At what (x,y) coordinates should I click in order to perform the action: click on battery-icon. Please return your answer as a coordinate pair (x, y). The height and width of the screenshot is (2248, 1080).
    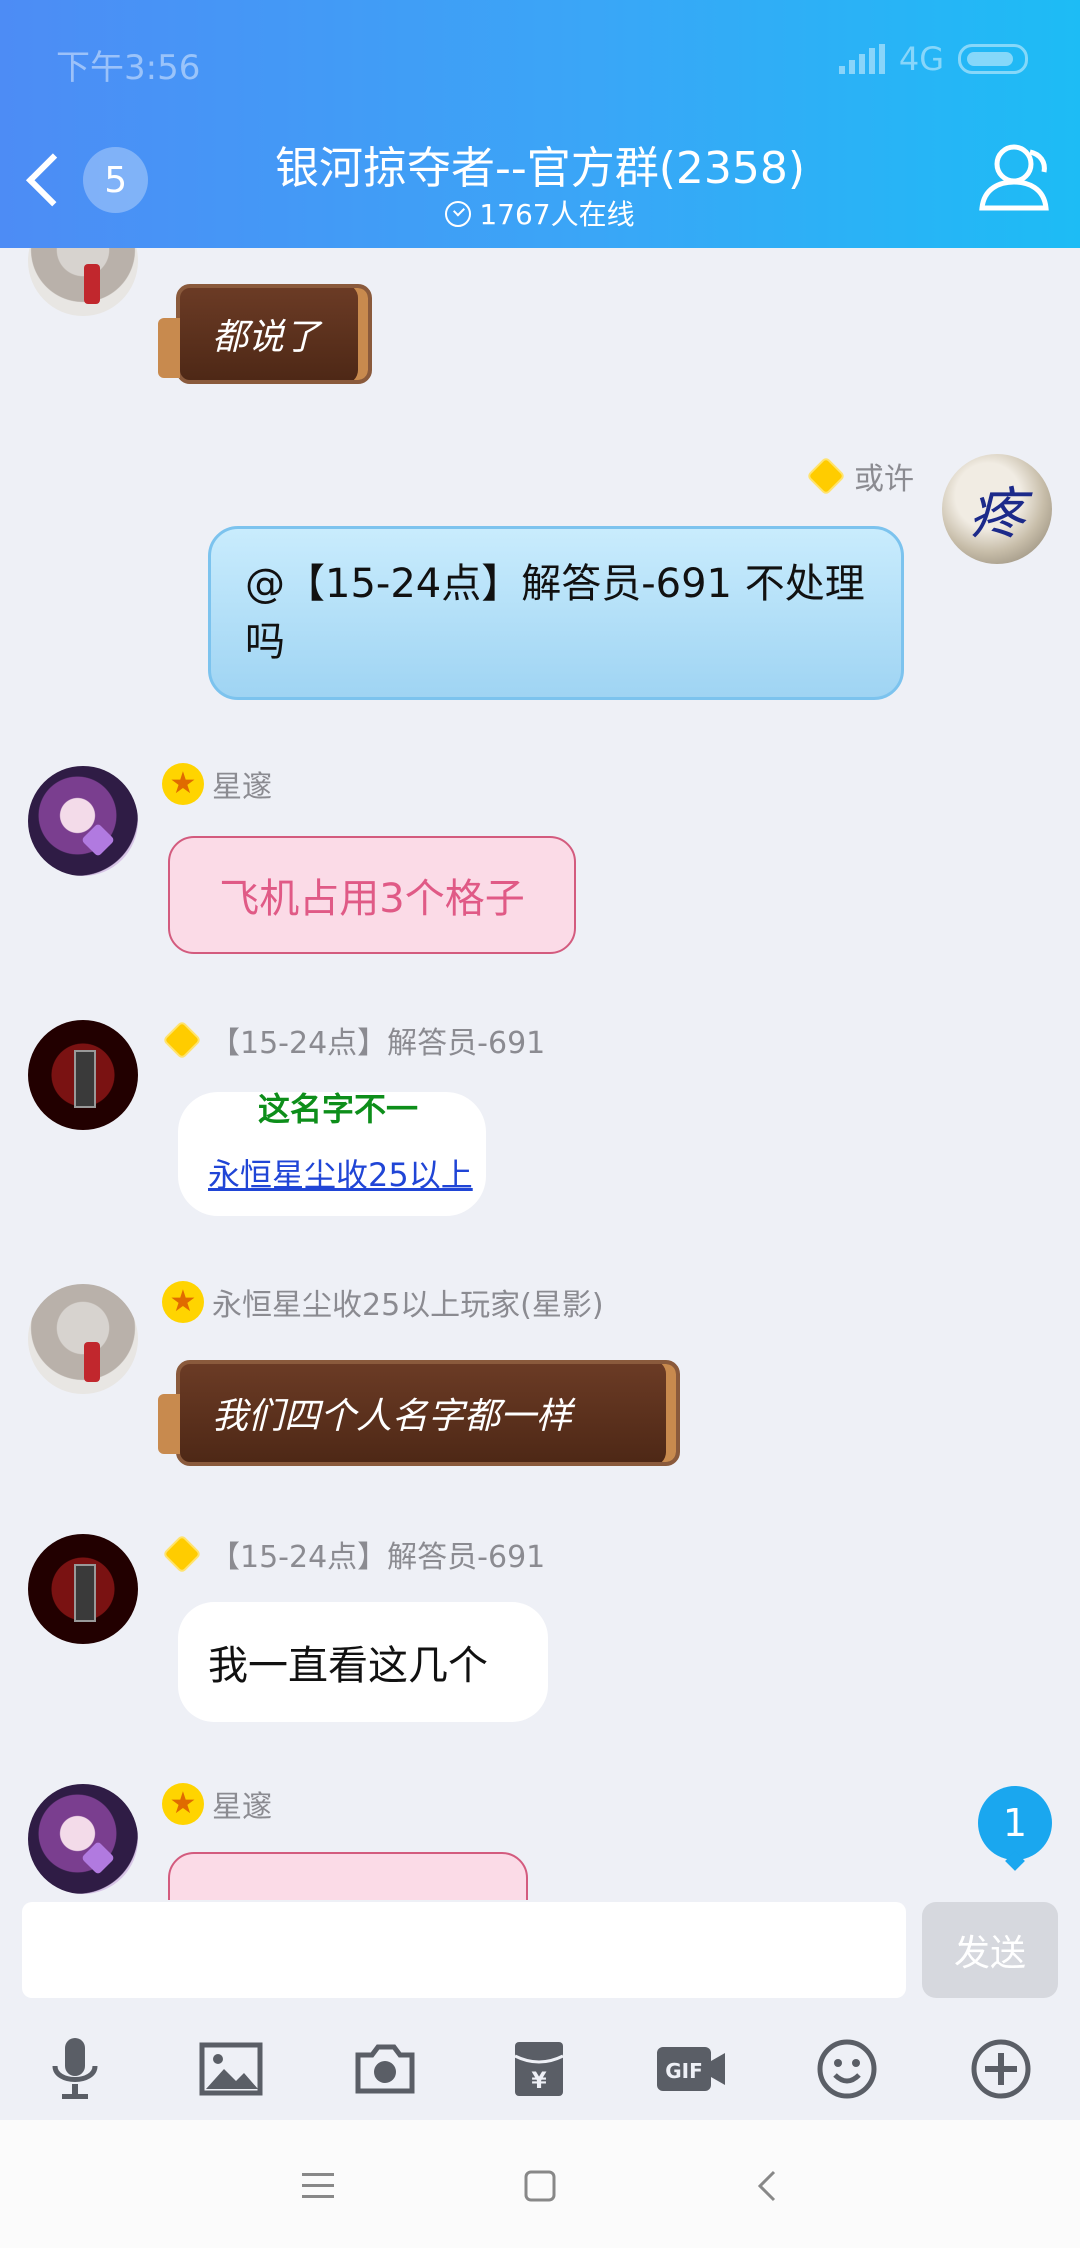
    Looking at the image, I should click on (993, 59).